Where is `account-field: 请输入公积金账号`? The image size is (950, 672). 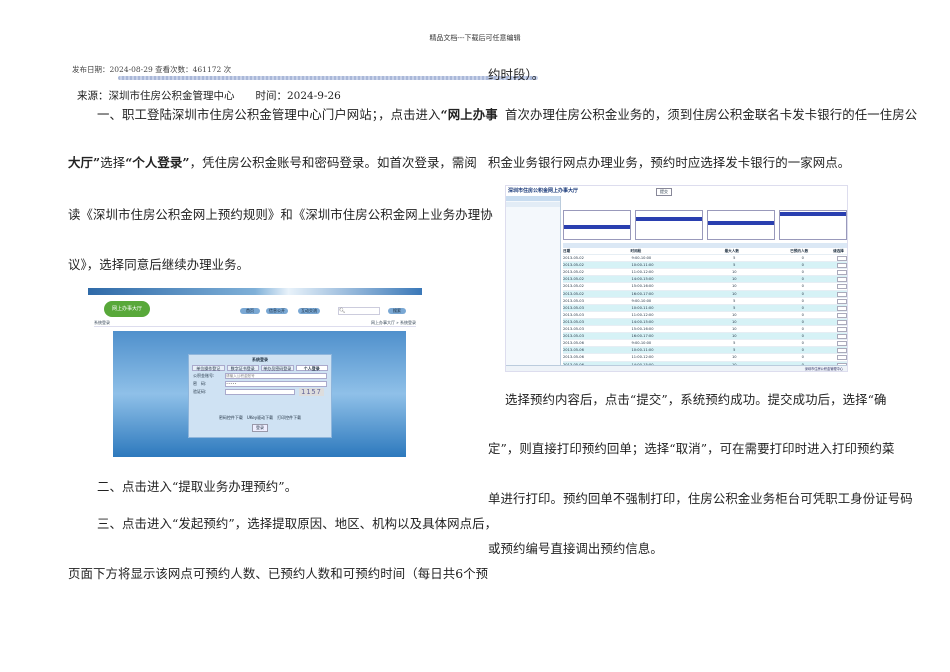 account-field: 请输入公积金账号 is located at coordinates (276, 376).